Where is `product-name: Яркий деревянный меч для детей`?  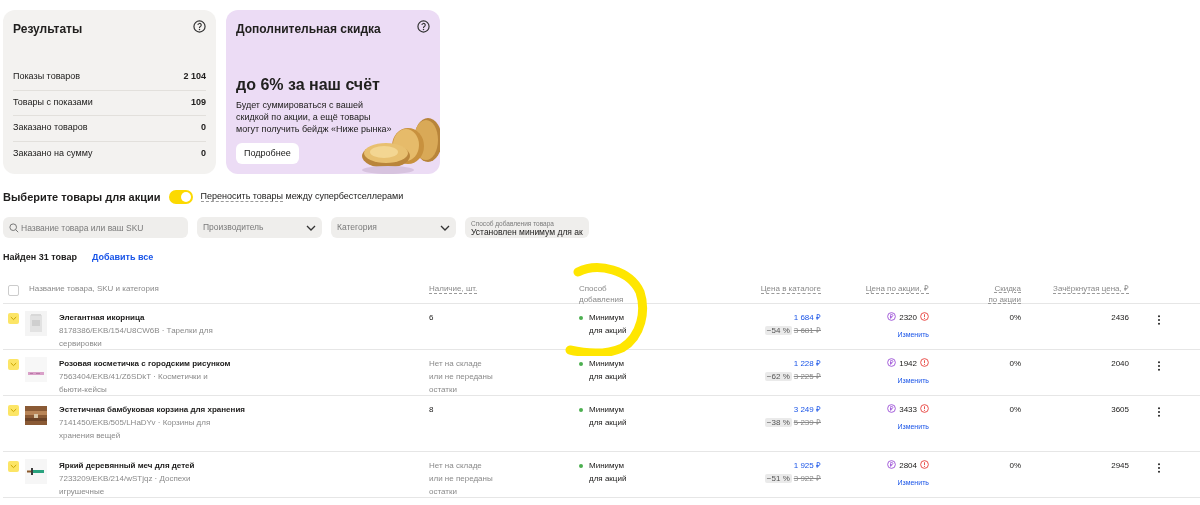
product-name: Яркий деревянный меч для детей is located at coordinates (127, 466).